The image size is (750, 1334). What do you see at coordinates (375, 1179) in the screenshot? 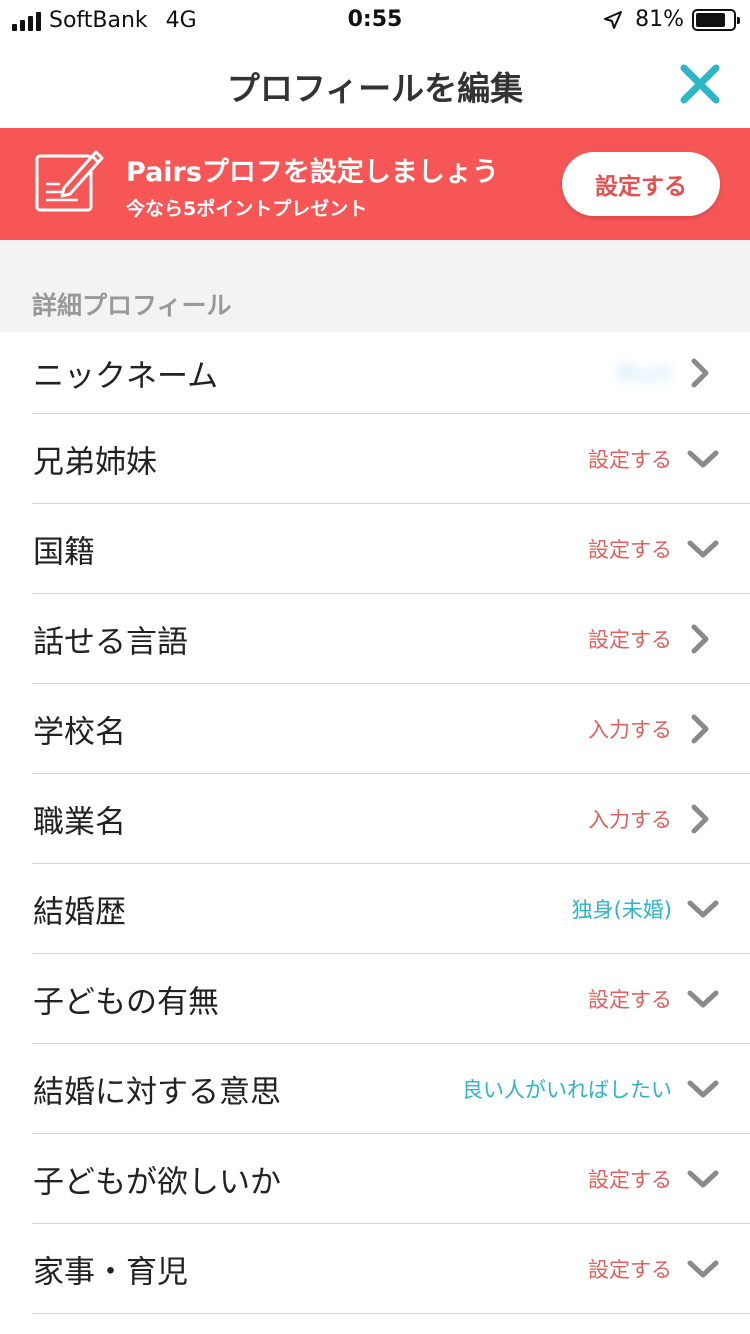
I see `profile-row: 子どもが欲しいか 設定する` at bounding box center [375, 1179].